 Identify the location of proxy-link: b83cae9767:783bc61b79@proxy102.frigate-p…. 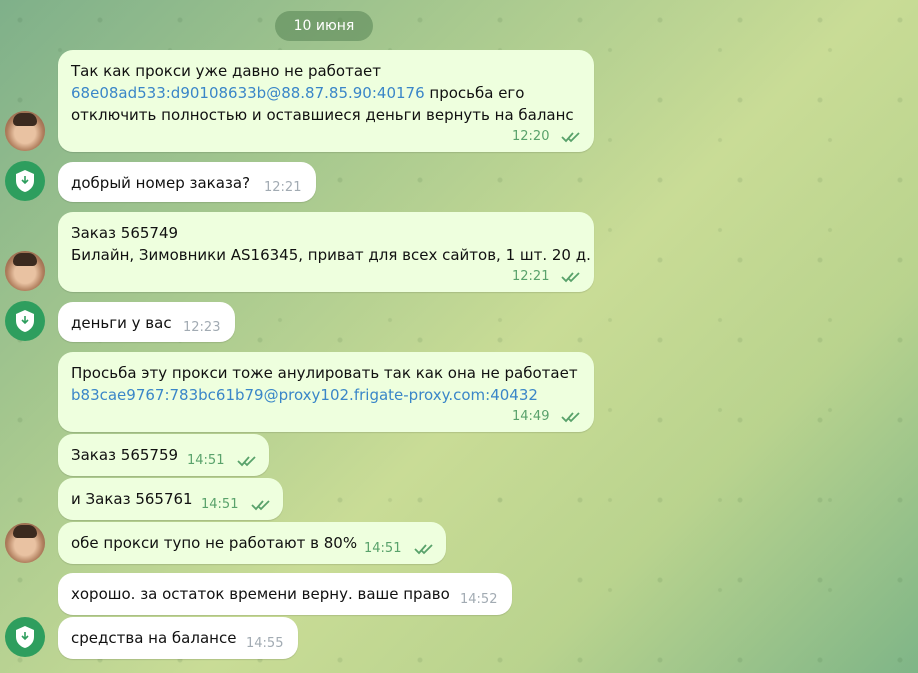
(304, 395).